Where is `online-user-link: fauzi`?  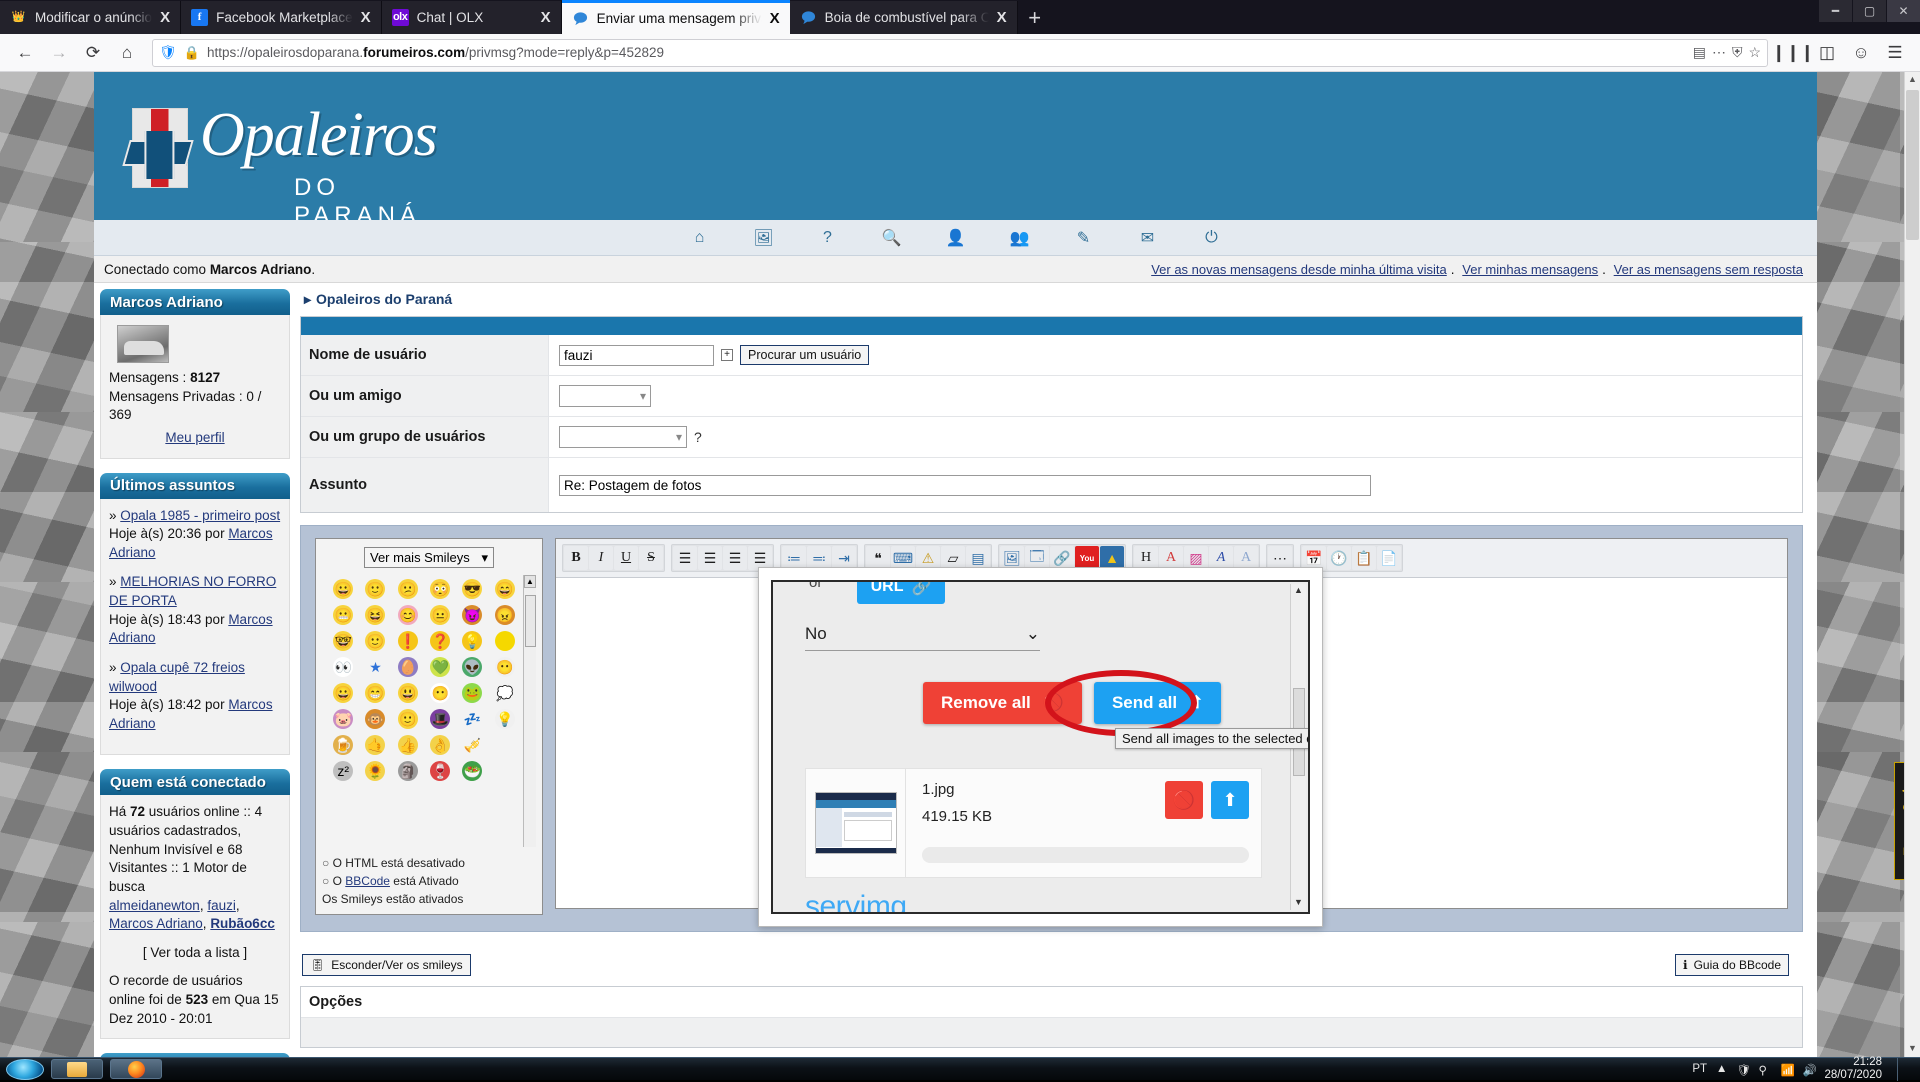
online-user-link: fauzi is located at coordinates (221, 905).